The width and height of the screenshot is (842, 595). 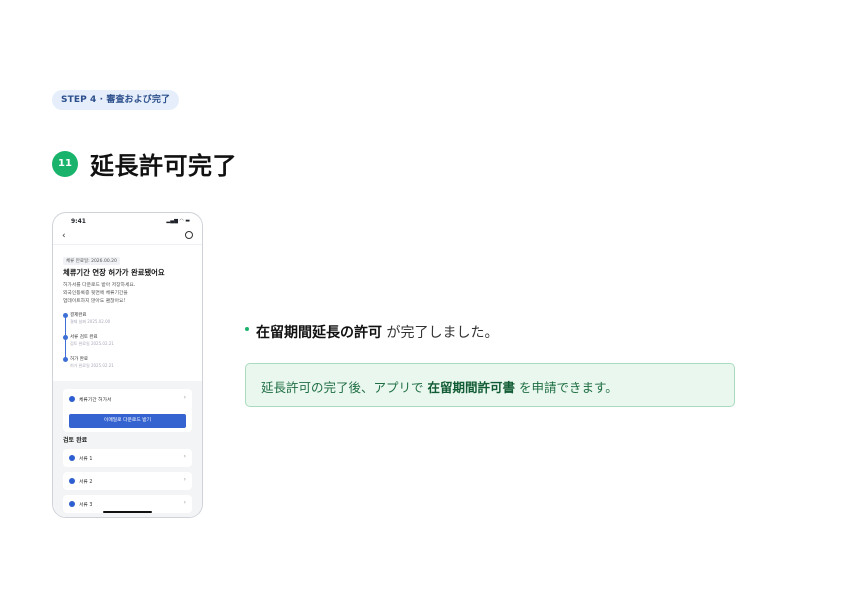 I want to click on document-label: 서류 2, so click(x=86, y=482).